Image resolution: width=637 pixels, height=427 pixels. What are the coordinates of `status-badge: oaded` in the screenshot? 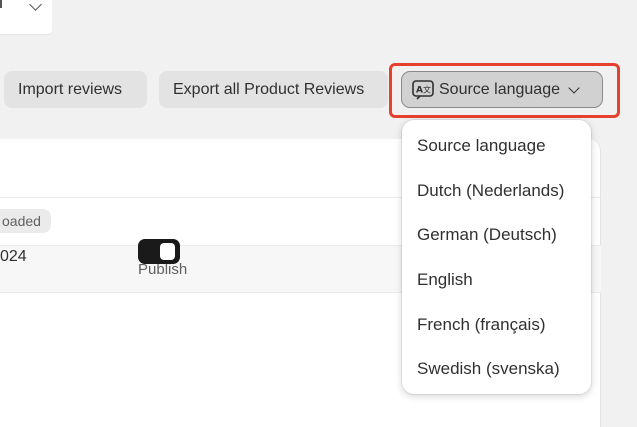 It's located at (25, 221).